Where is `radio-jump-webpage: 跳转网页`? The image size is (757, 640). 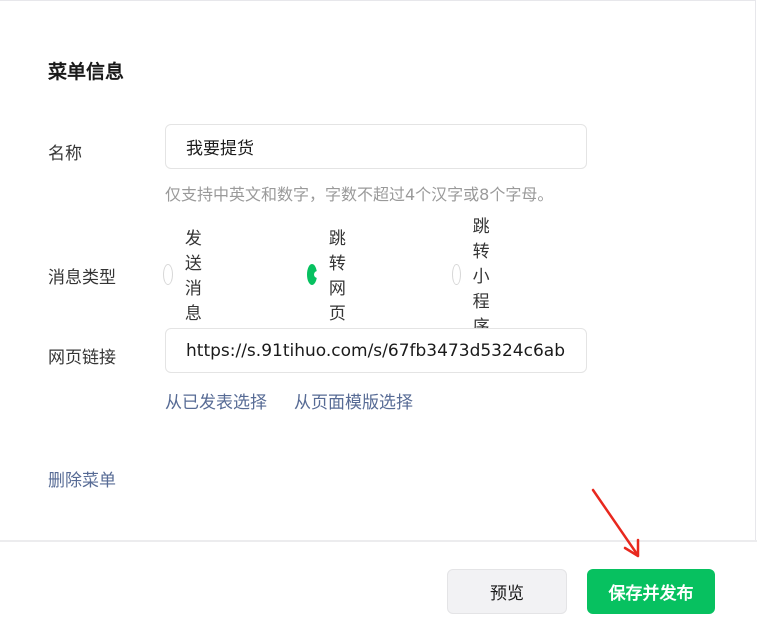 radio-jump-webpage: 跳转网页 is located at coordinates (332, 276).